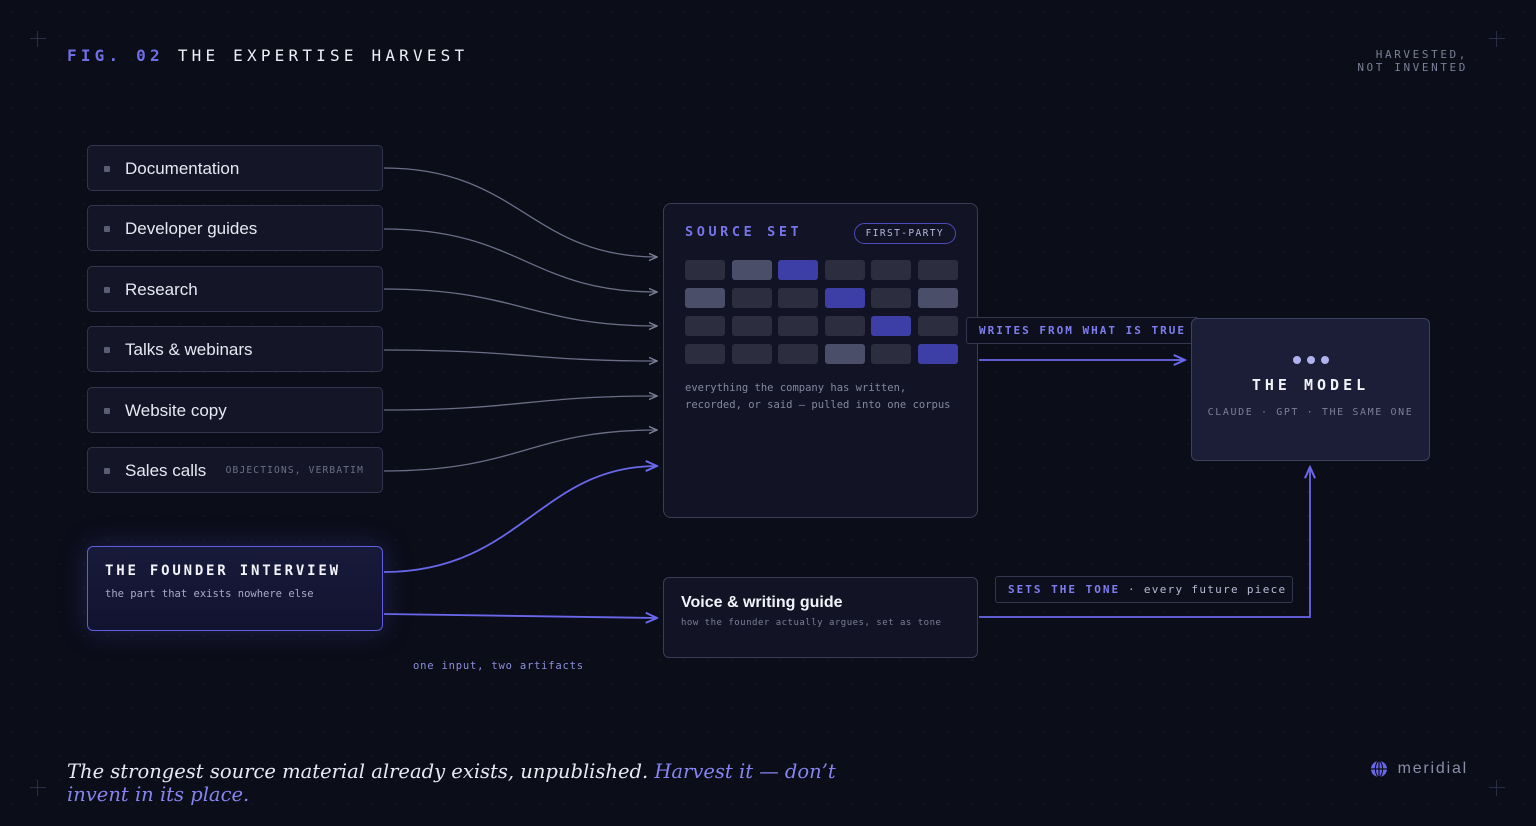 Image resolution: width=1536 pixels, height=826 pixels. I want to click on corpus-grid, so click(821, 312).